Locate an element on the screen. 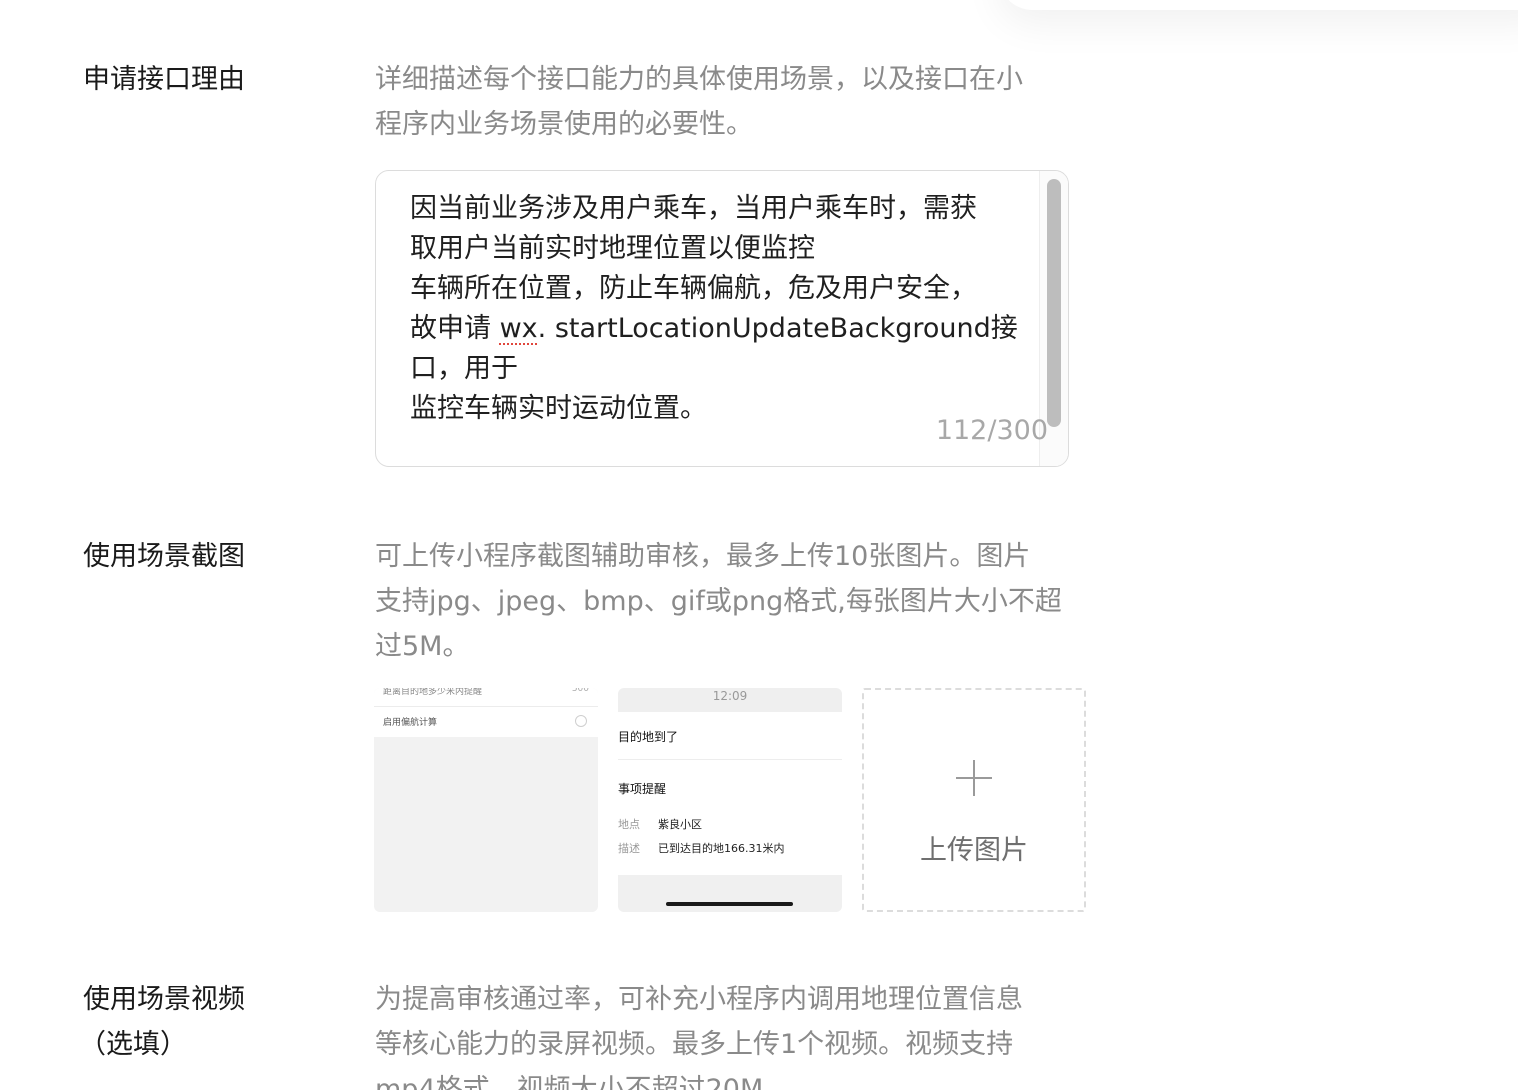 Image resolution: width=1518 pixels, height=1090 pixels. textarea-line: 取用户当前实时地理位置以便监控 is located at coordinates (612, 248).